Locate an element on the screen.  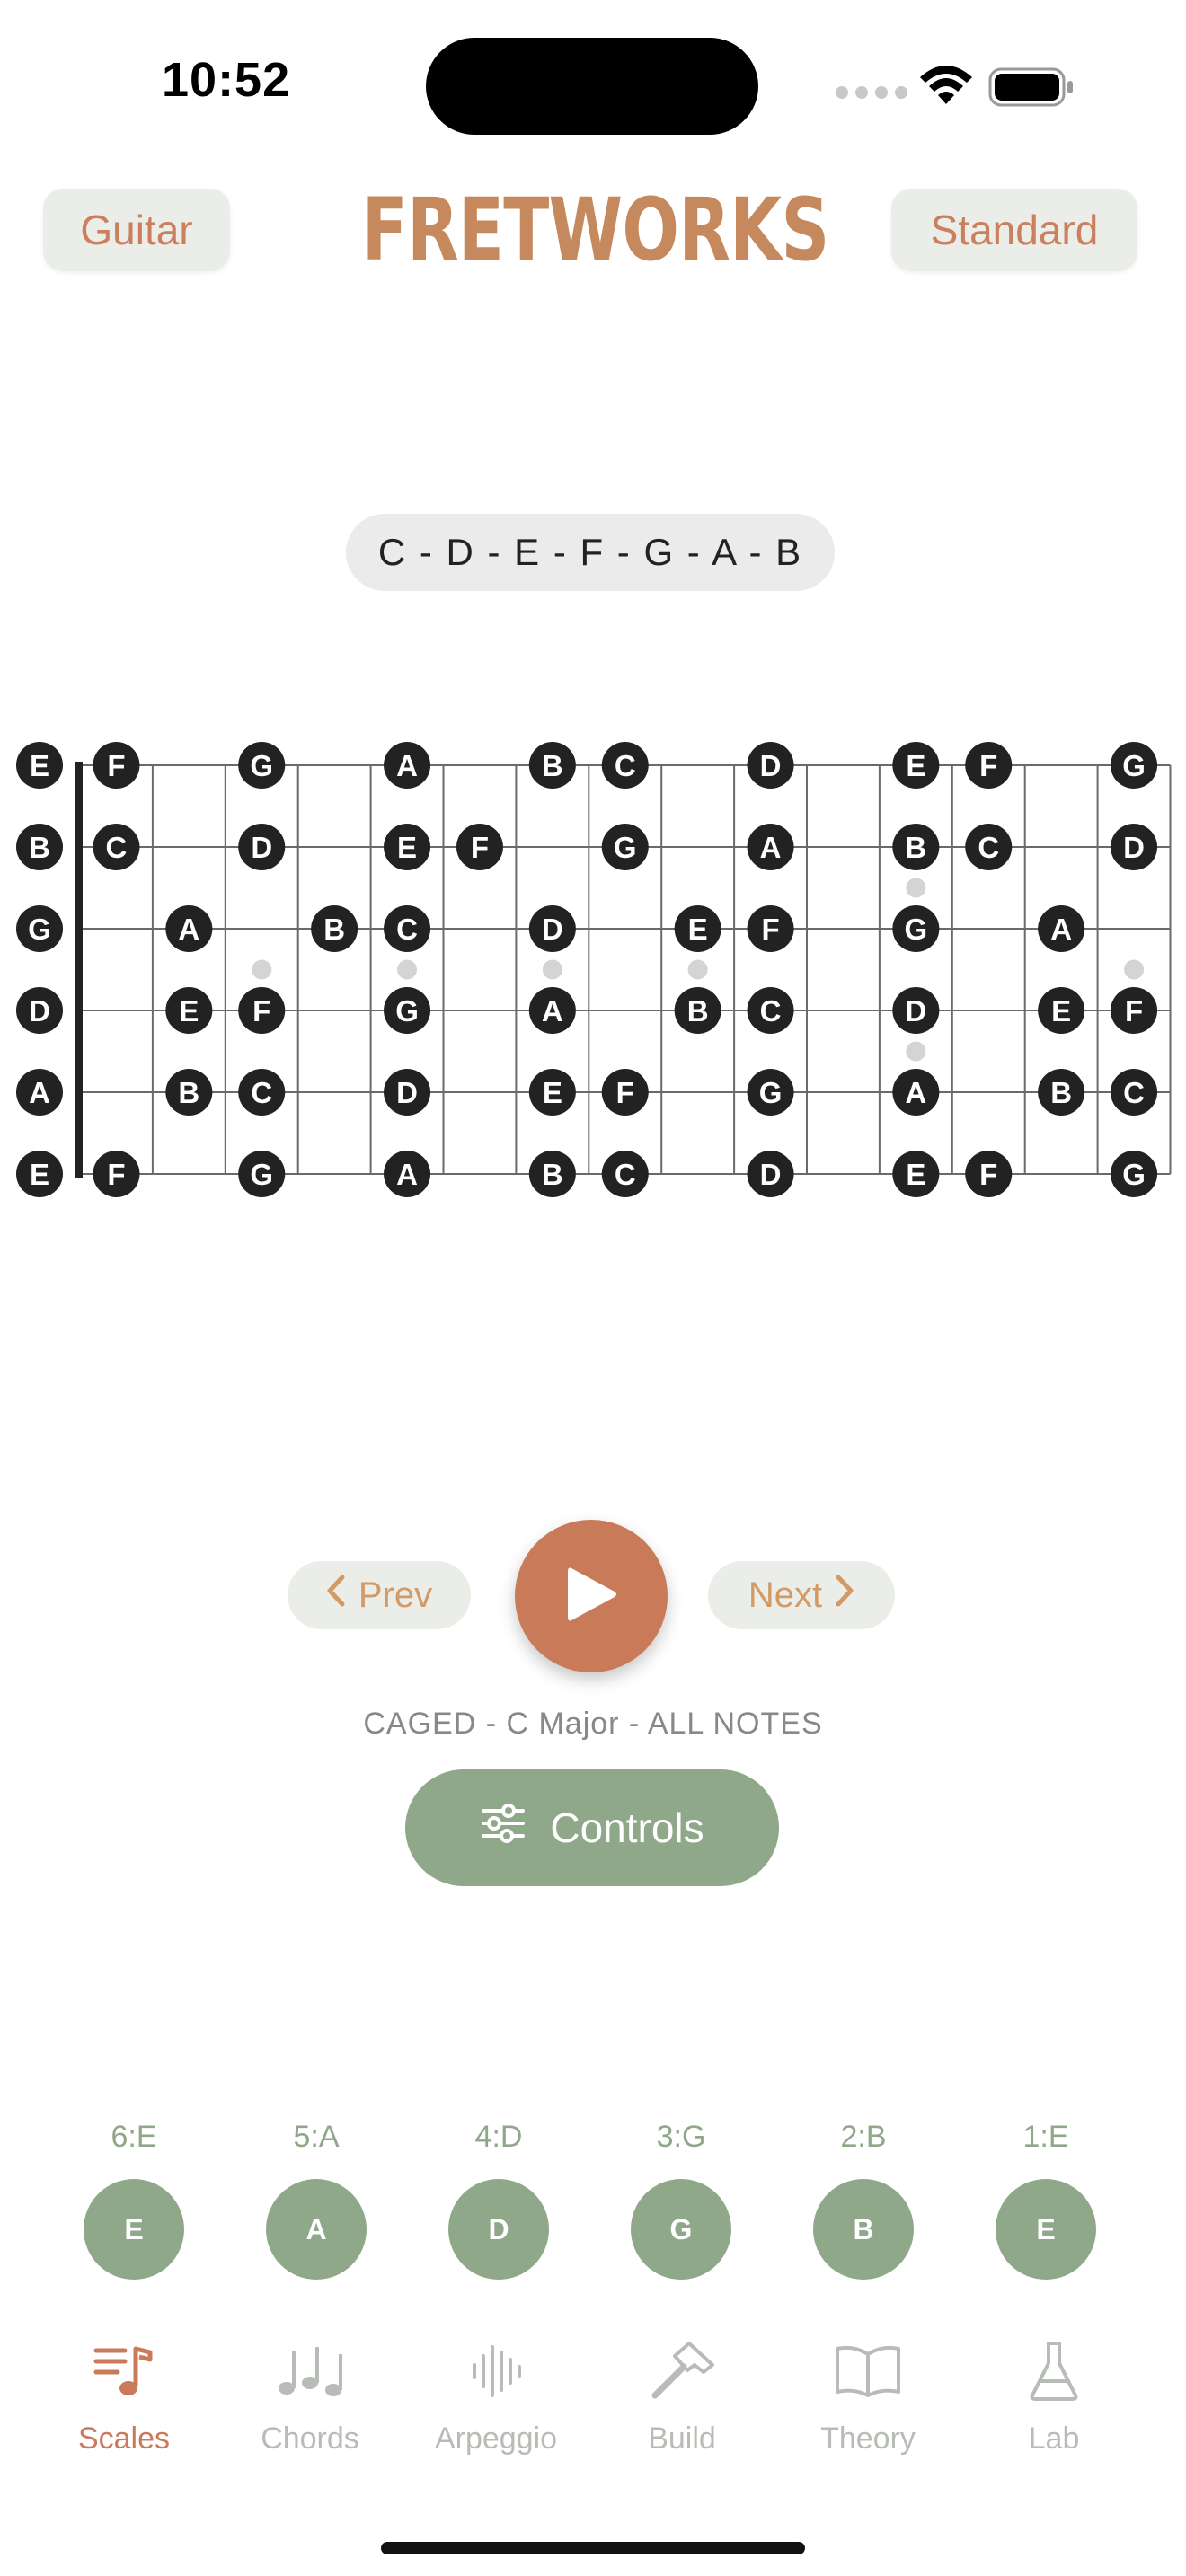
tab-arpeggio: Arpeggio is located at coordinates (496, 2396).